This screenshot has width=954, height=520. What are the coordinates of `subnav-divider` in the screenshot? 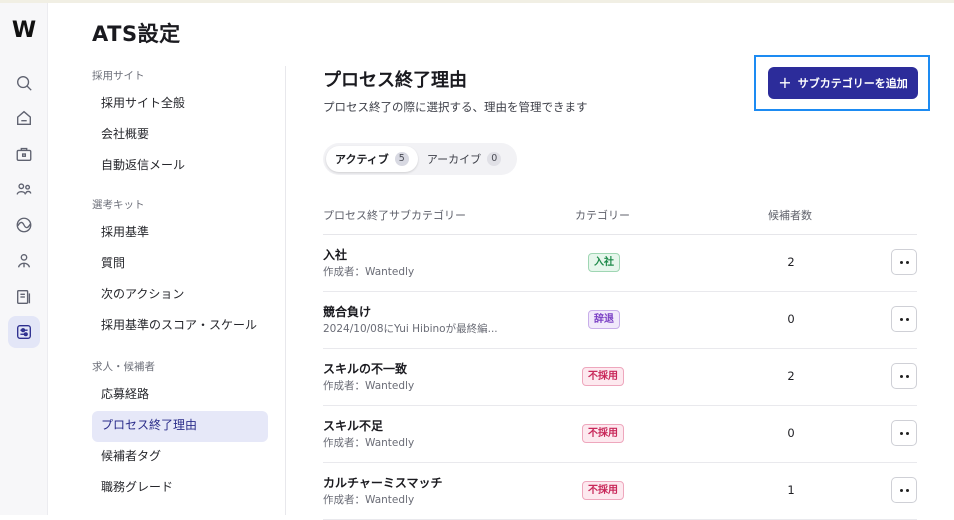 It's located at (285, 290).